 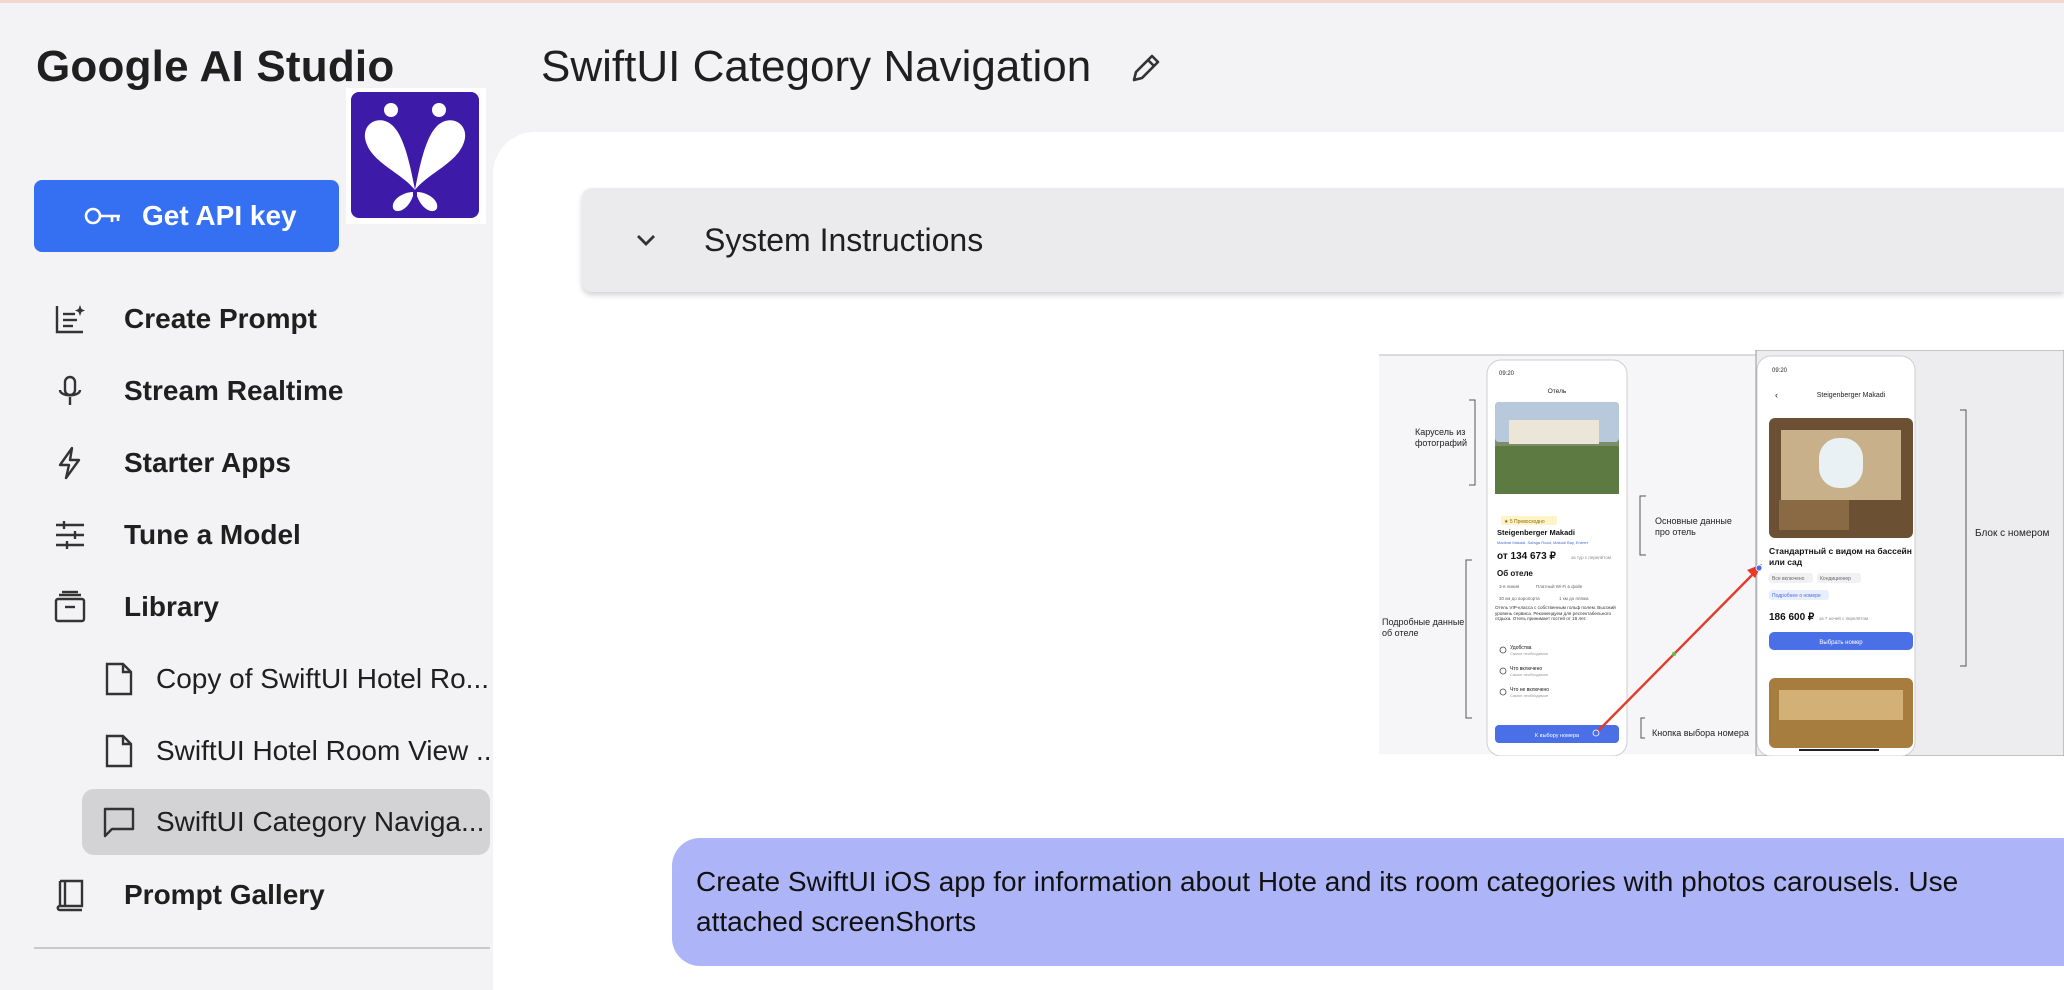 What do you see at coordinates (1796, 596) in the screenshot?
I see `svg-text: Подробнее о номере` at bounding box center [1796, 596].